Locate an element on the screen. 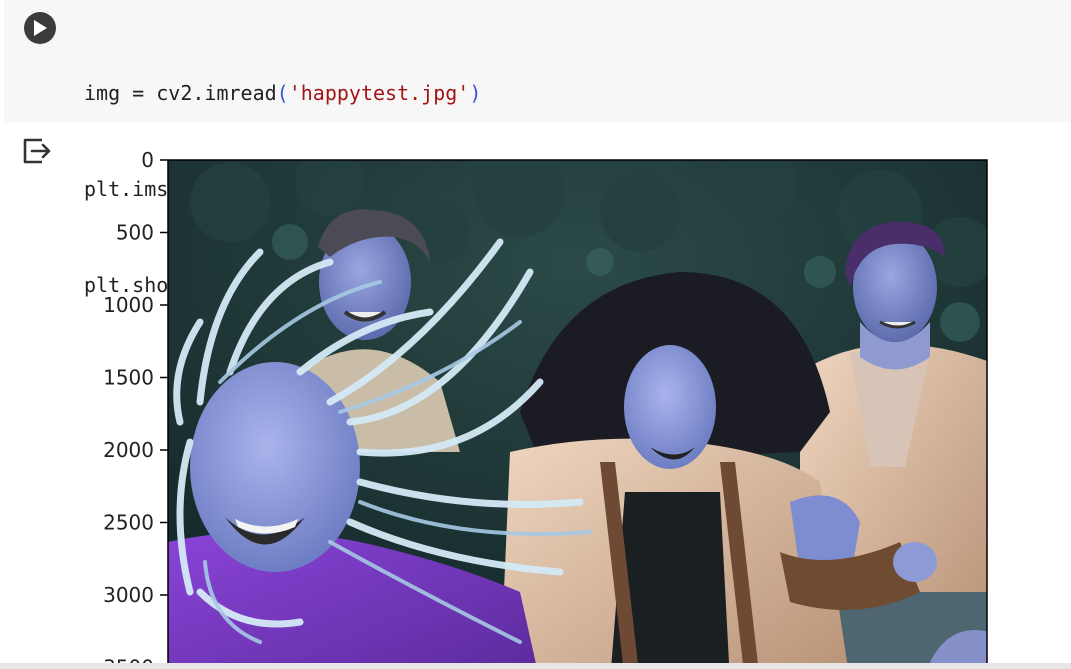 The image size is (1071, 669). code-line-1: img = cv2.imread('happytest.jpg') is located at coordinates (282, 93).